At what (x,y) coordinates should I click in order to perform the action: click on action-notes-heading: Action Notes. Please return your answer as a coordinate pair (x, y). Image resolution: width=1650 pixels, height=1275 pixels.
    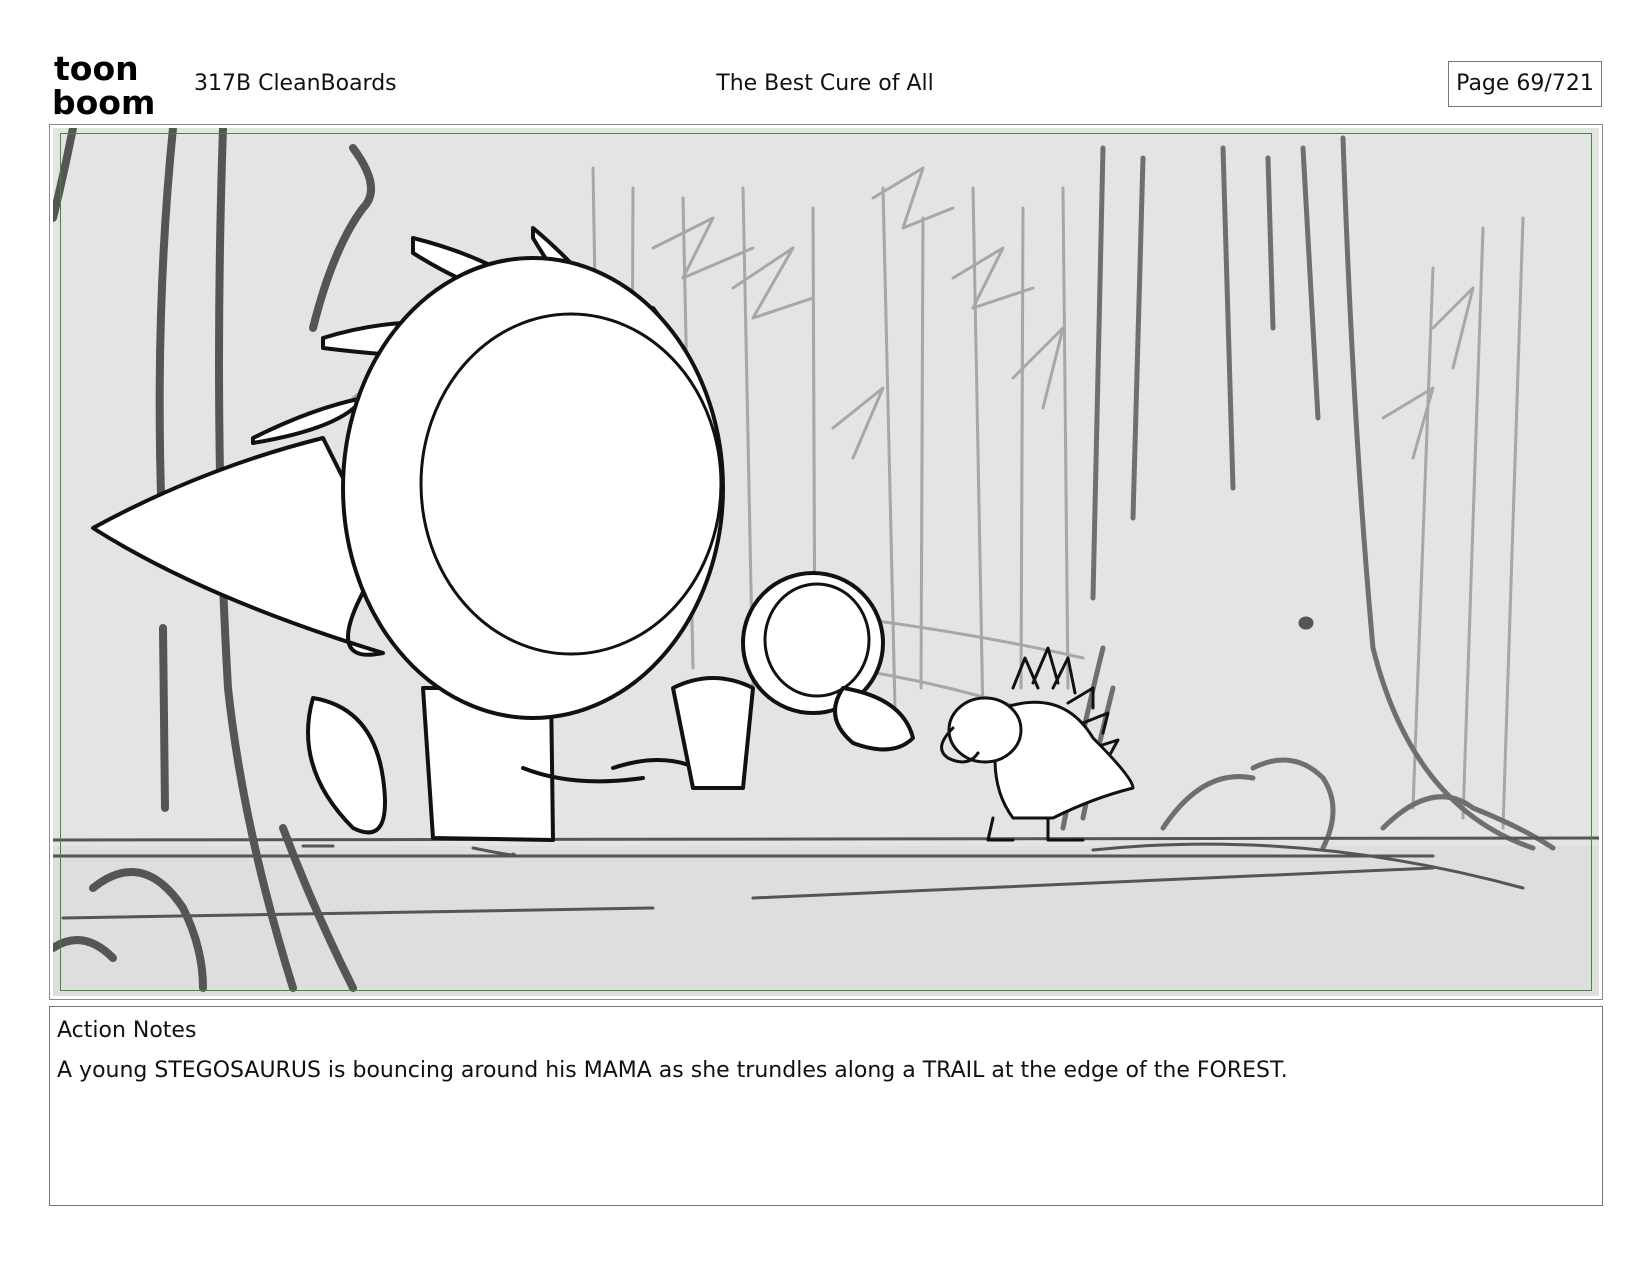
    Looking at the image, I should click on (127, 1030).